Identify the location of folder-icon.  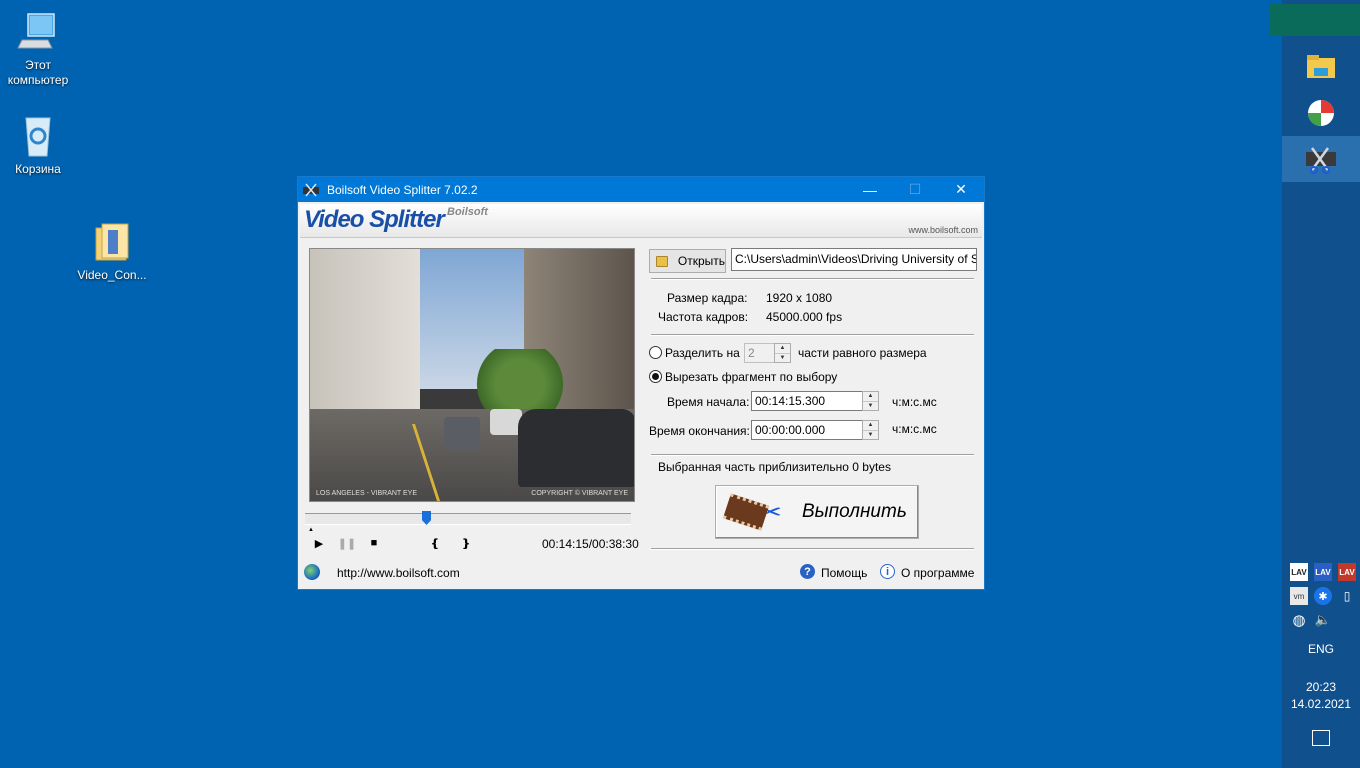
(112, 242).